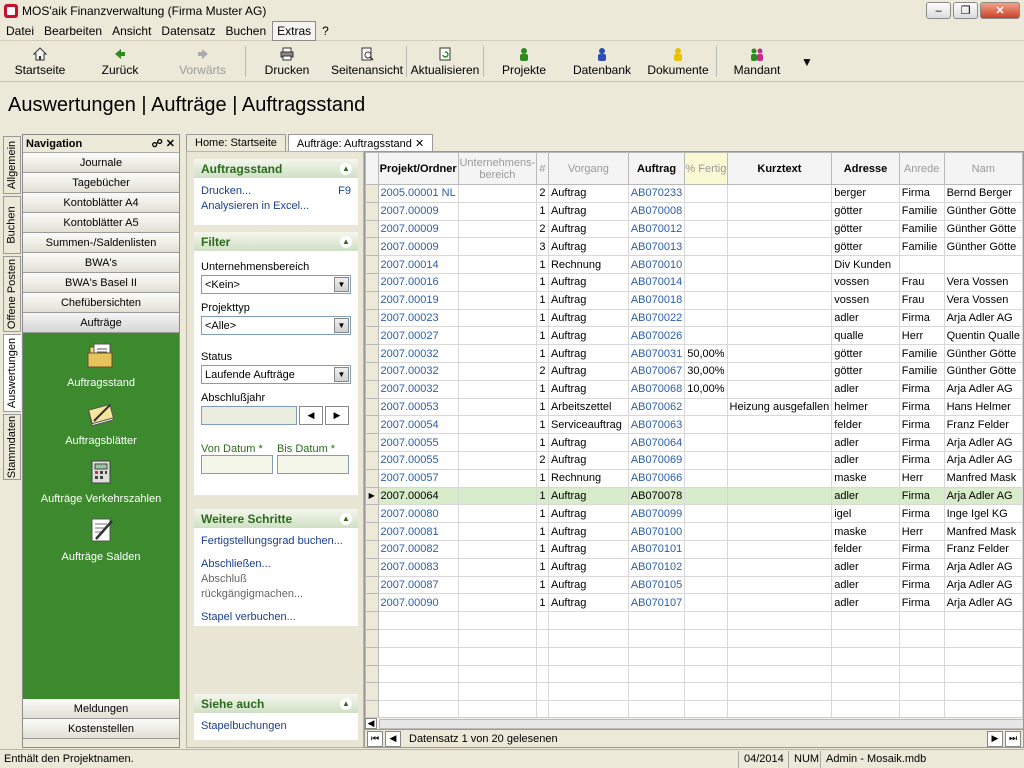 The height and width of the screenshot is (768, 1024). I want to click on table-cell: adler, so click(865, 318).